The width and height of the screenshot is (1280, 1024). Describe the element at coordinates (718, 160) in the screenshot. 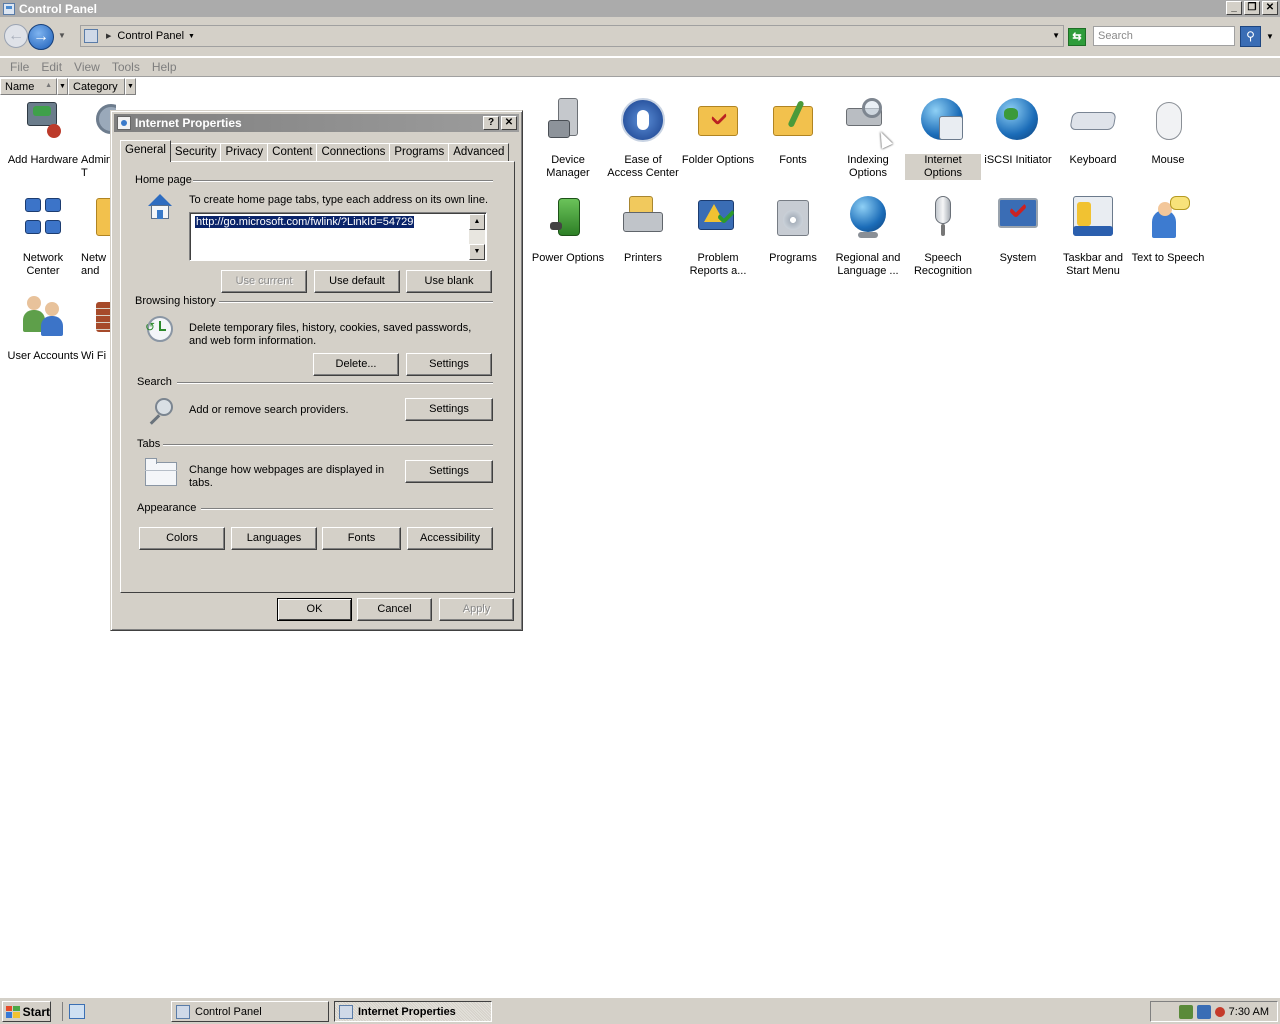

I see `item-label: Folder Options` at that location.